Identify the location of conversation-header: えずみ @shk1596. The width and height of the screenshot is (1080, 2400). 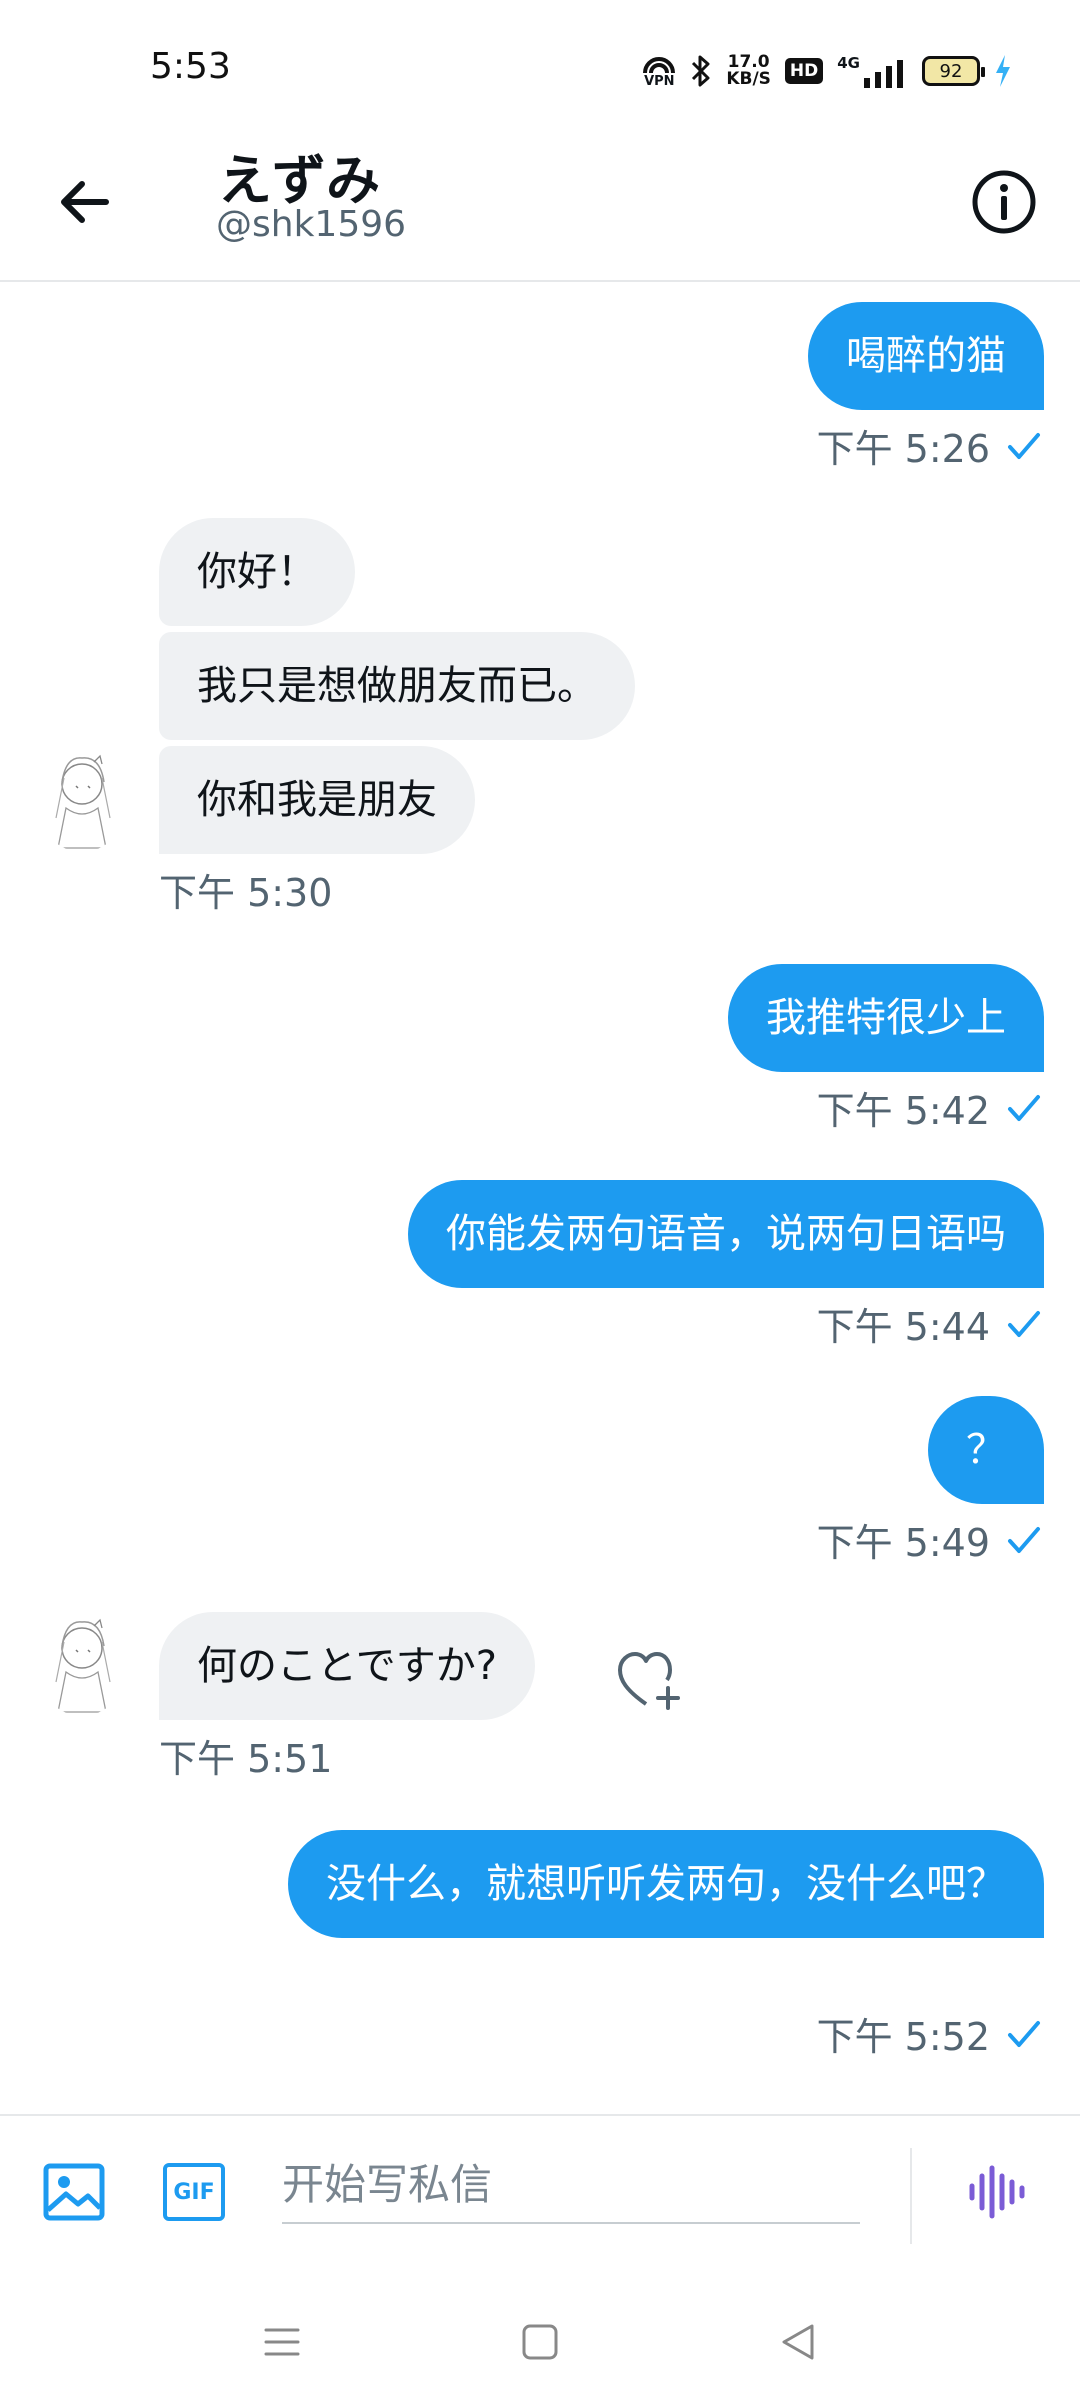
(540, 206).